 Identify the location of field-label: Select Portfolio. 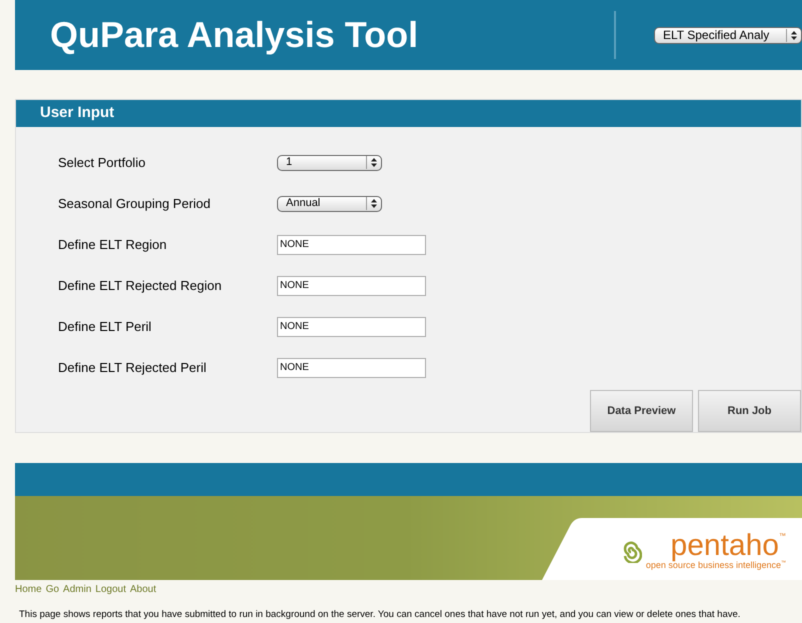
(102, 163).